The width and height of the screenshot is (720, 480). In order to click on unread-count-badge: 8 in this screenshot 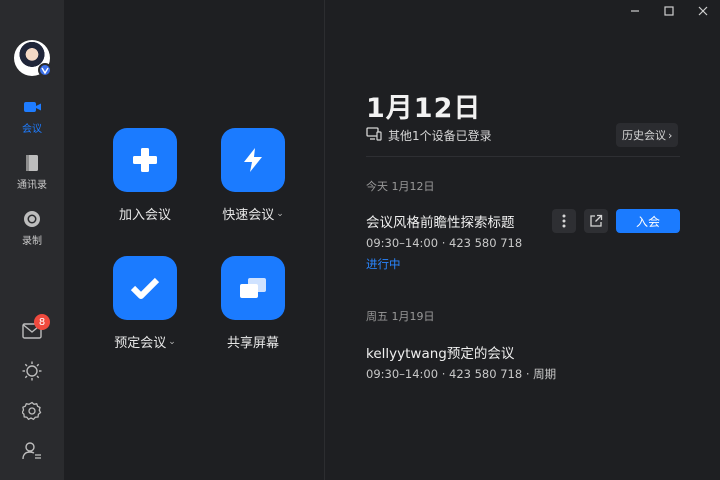, I will do `click(42, 322)`.